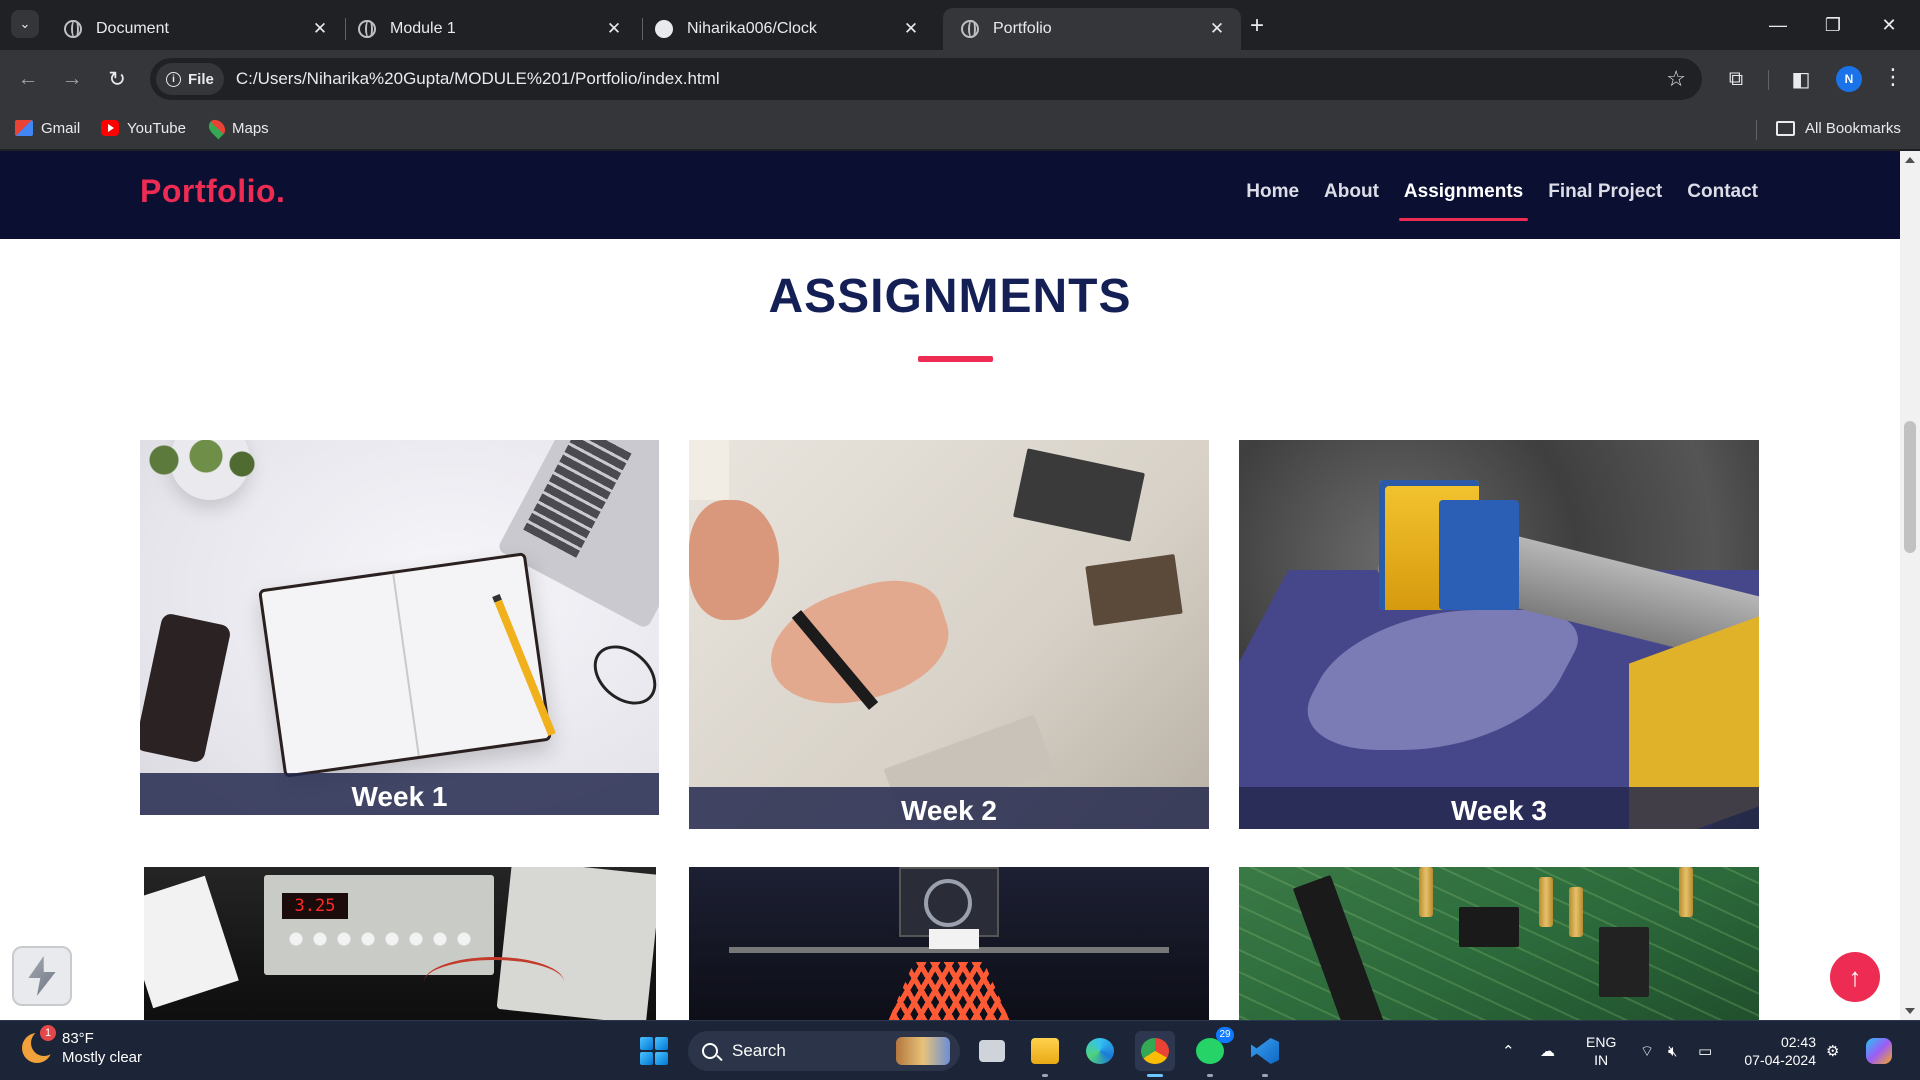 This screenshot has height=1080, width=1920. I want to click on edge-button, so click(1100, 1051).